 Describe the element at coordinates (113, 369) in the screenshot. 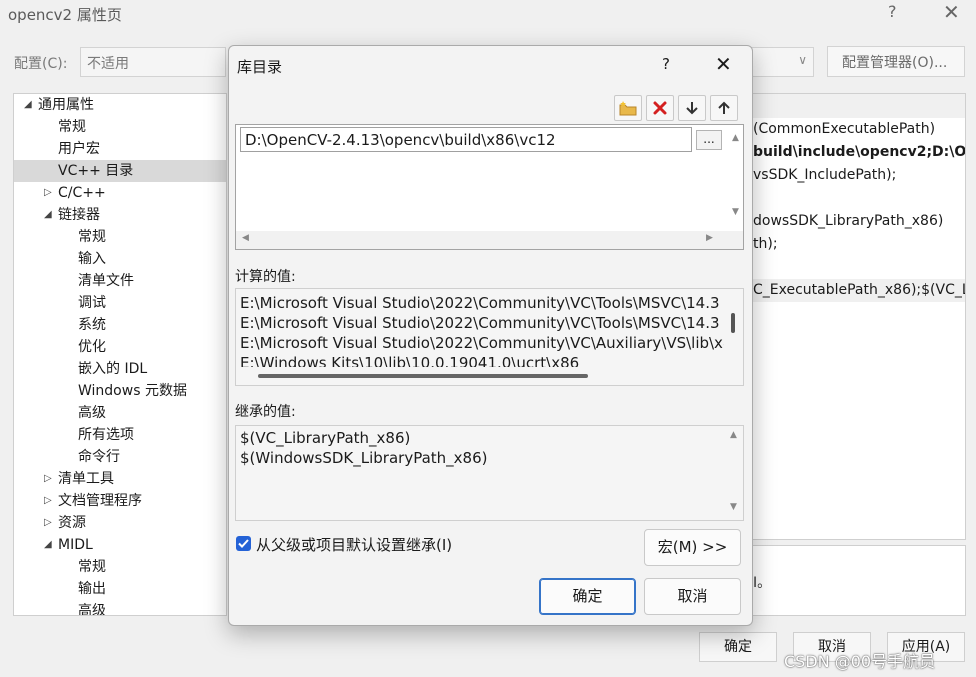

I see `tree-item-label: 嵌入的 IDL` at that location.